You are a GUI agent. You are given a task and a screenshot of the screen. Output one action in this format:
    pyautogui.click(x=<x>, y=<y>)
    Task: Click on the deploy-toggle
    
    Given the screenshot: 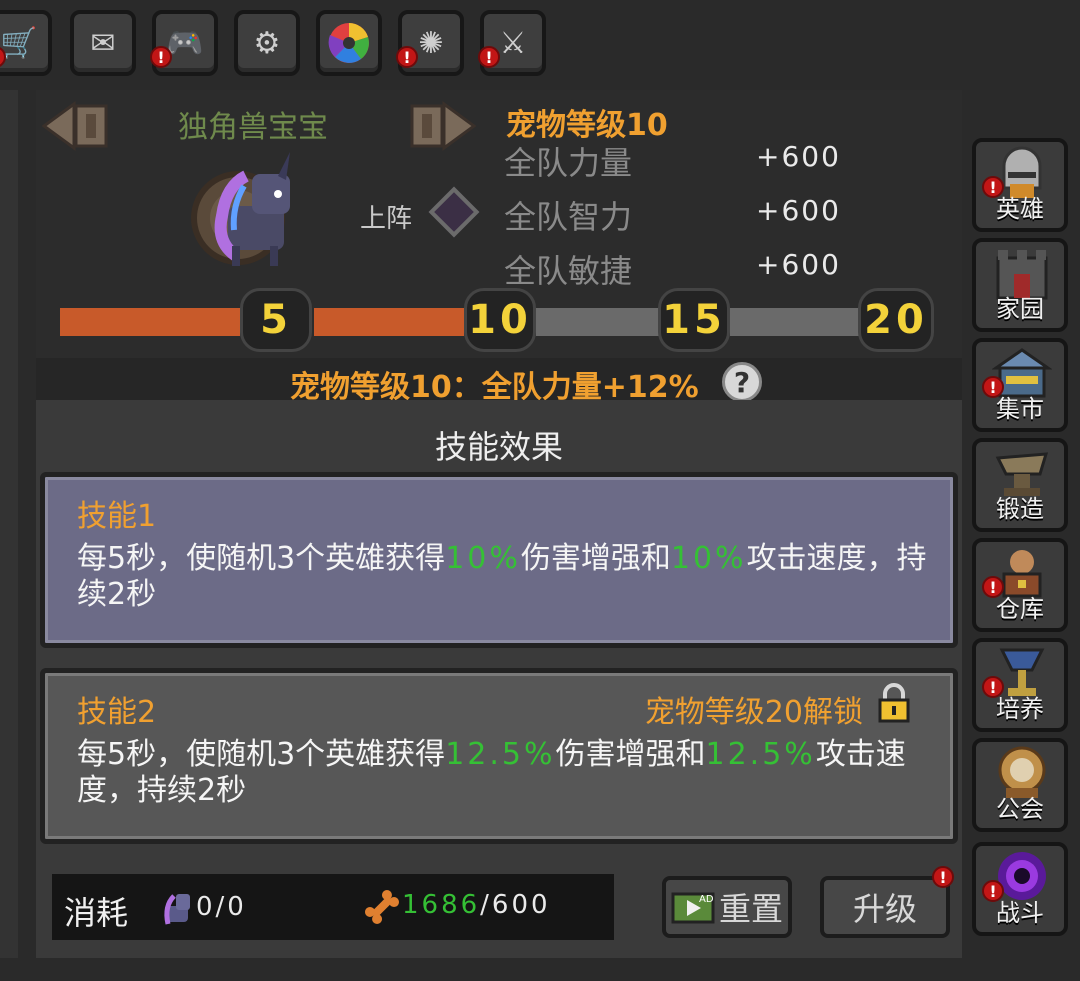 What is the action you would take?
    pyautogui.click(x=454, y=212)
    